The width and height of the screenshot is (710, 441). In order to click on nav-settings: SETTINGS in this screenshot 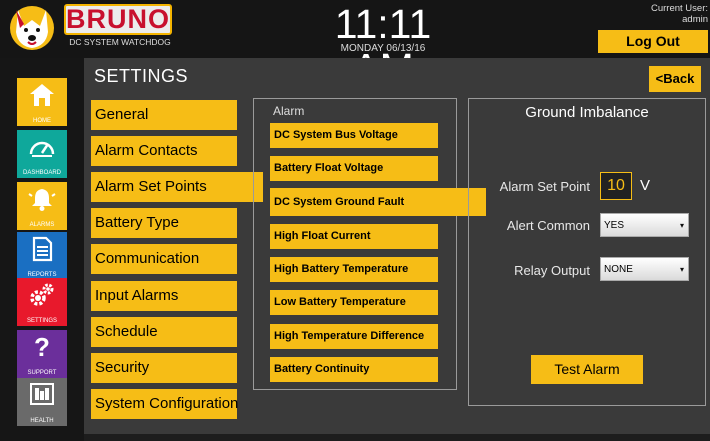, I will do `click(42, 302)`.